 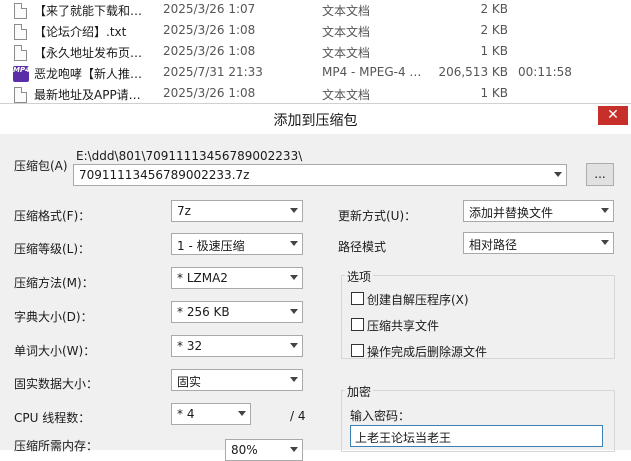 What do you see at coordinates (359, 391) in the screenshot?
I see `encryption-group-title: 加密` at bounding box center [359, 391].